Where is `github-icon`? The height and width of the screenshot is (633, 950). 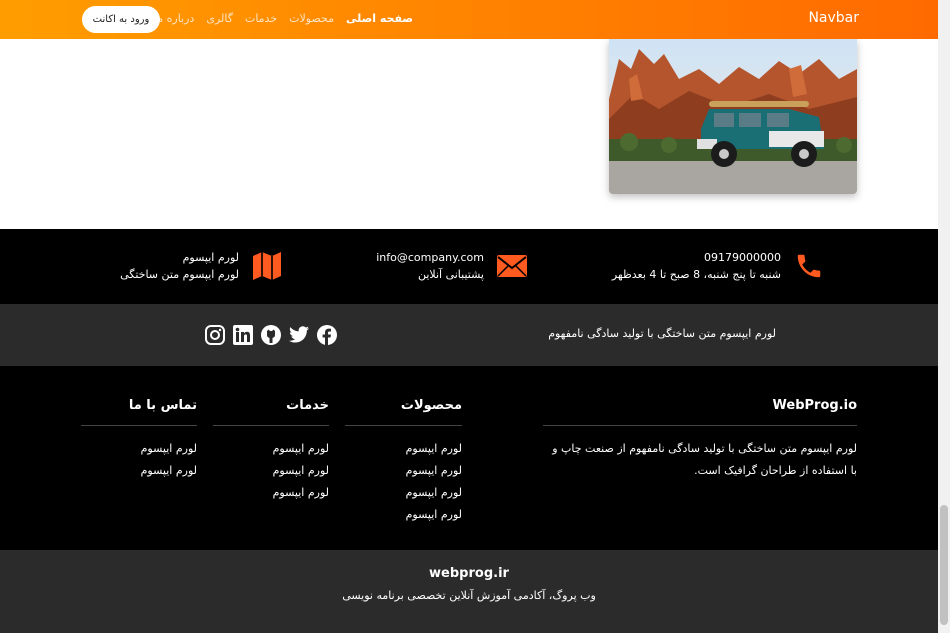
github-icon is located at coordinates (271, 335).